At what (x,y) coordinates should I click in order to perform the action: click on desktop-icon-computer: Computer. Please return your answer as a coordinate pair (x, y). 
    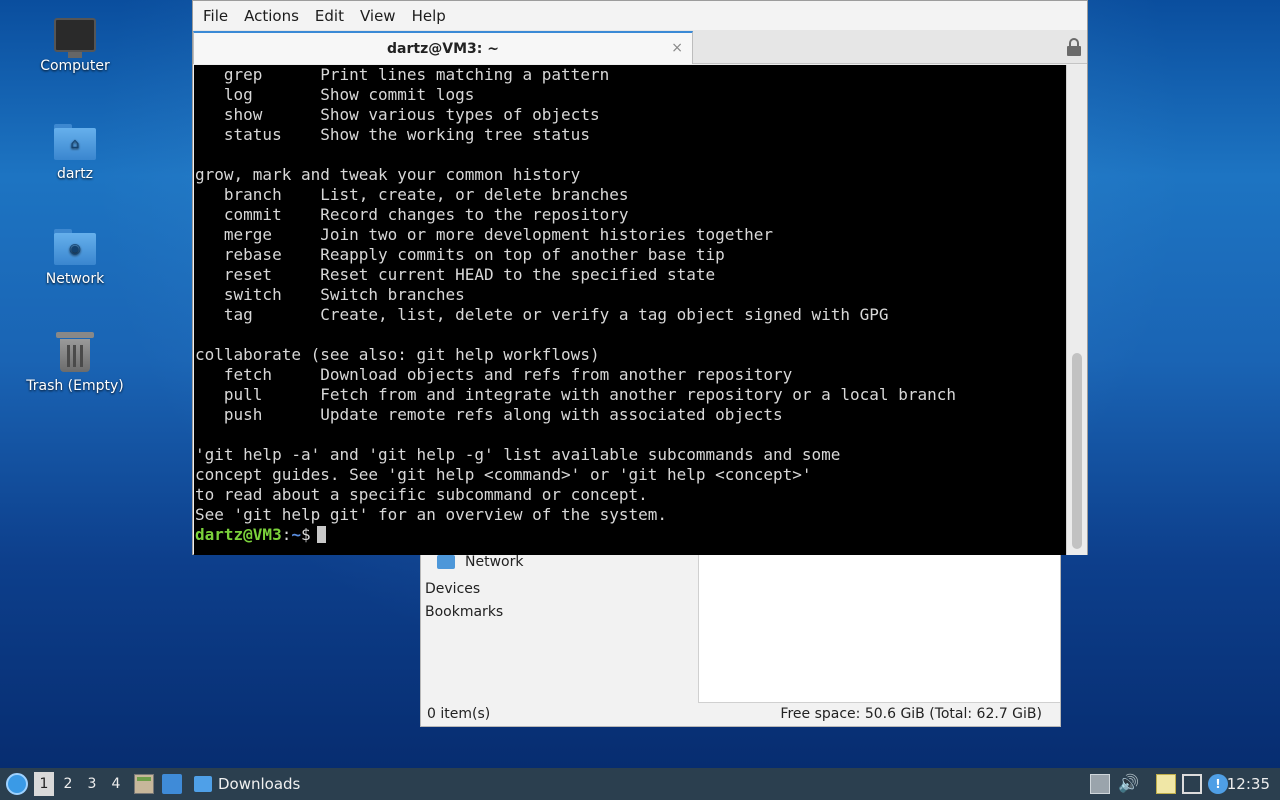
    Looking at the image, I should click on (75, 46).